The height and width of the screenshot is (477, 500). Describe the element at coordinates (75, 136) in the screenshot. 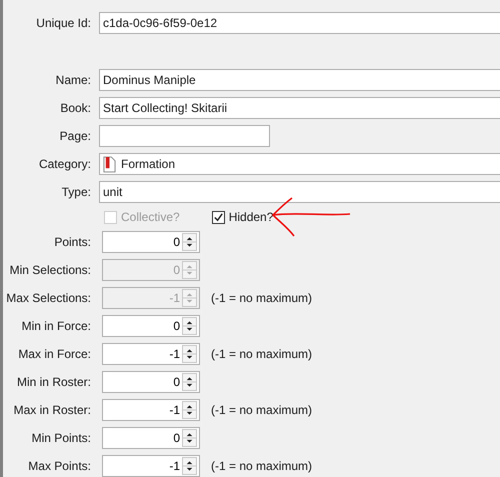

I see `field-label: Page:` at that location.